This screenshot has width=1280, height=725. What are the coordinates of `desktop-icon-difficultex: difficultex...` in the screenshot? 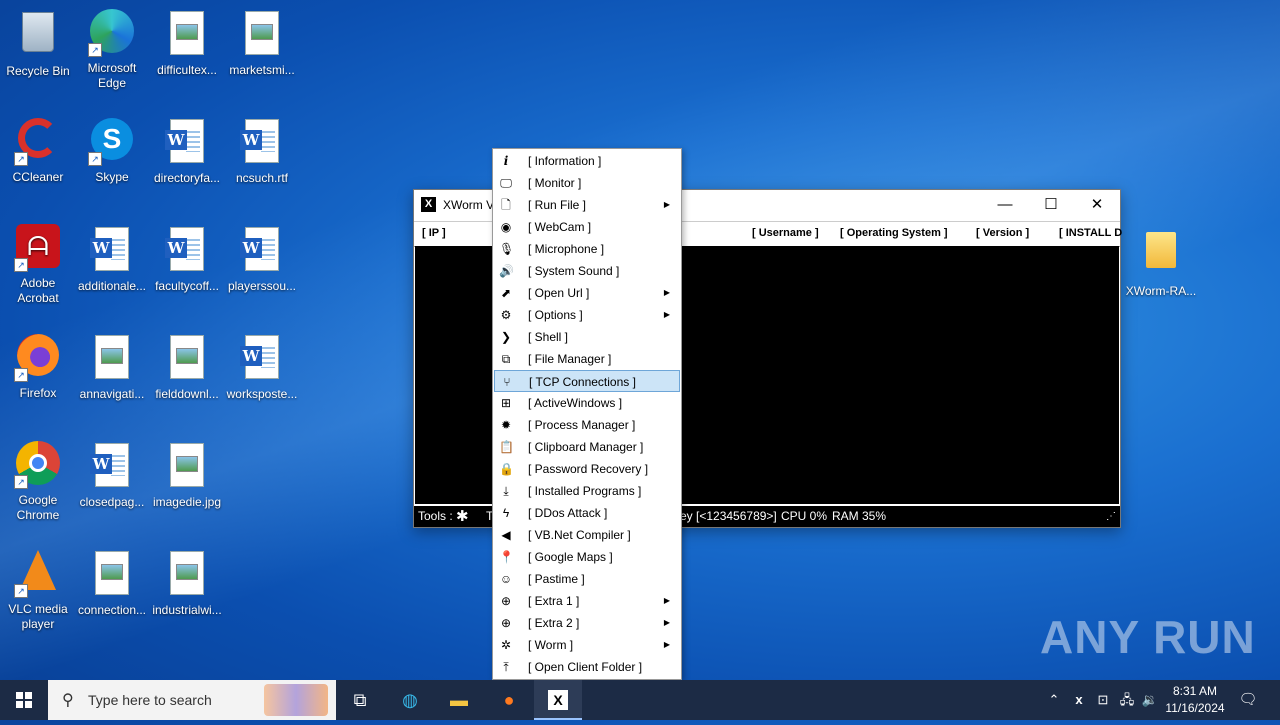 It's located at (187, 43).